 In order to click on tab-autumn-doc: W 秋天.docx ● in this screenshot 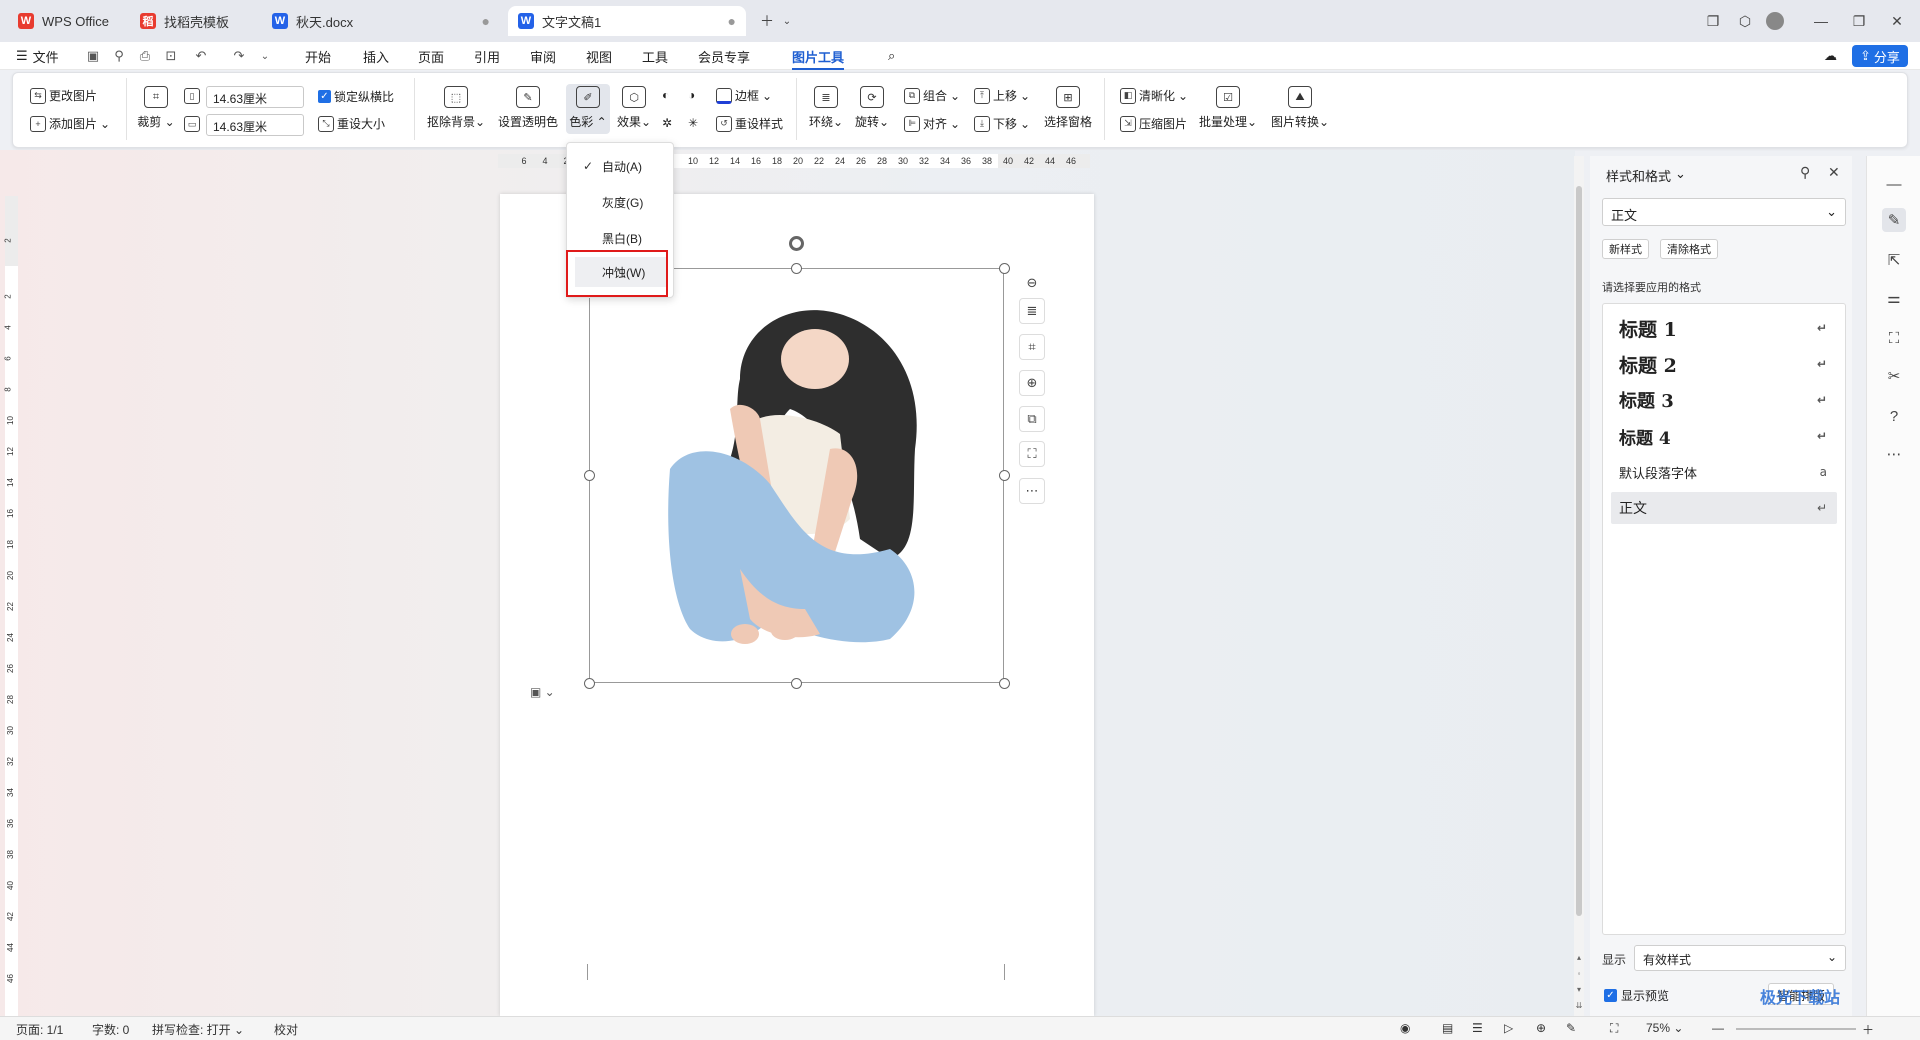, I will do `click(381, 21)`.